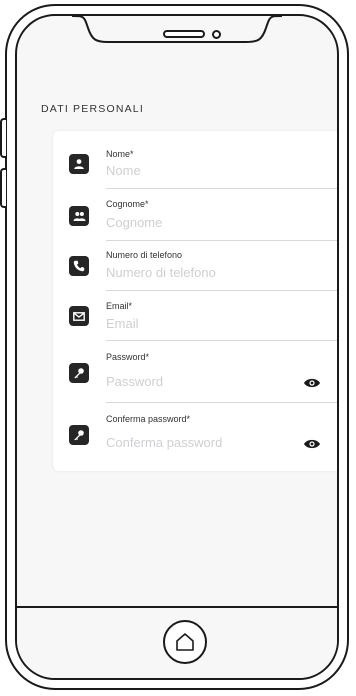  What do you see at coordinates (79, 316) in the screenshot?
I see `envelope-icon` at bounding box center [79, 316].